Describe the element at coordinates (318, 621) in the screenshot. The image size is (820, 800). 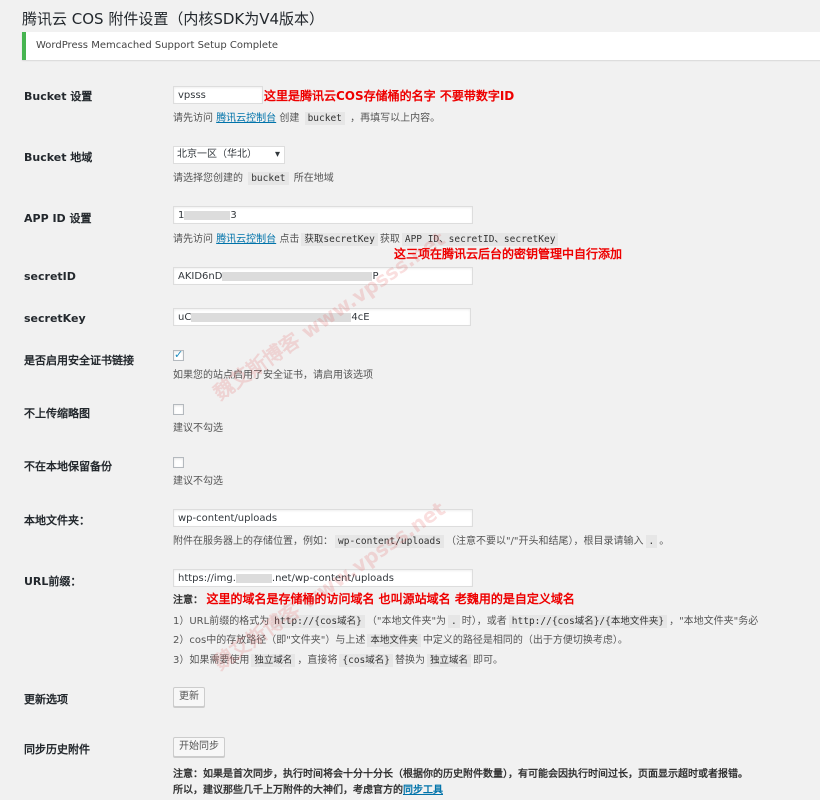
I see `line1-code1: http://{cos域名}` at that location.